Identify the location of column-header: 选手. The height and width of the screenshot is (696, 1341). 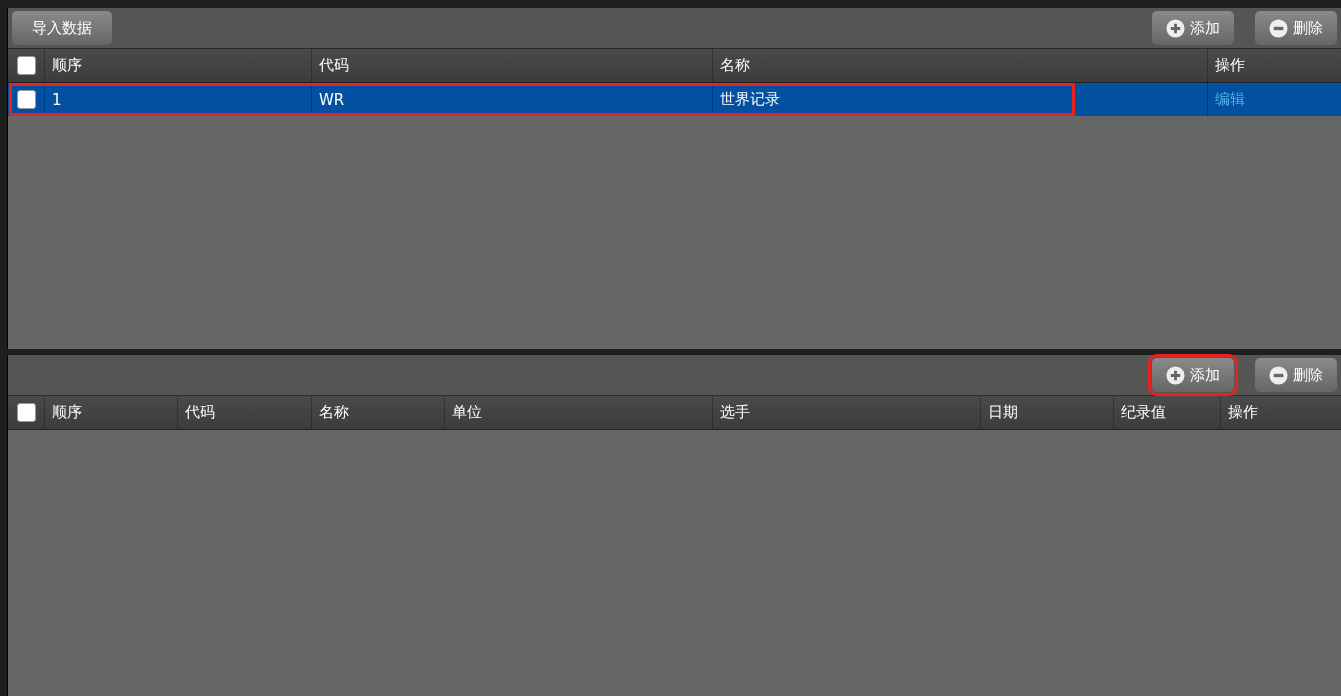
(735, 412).